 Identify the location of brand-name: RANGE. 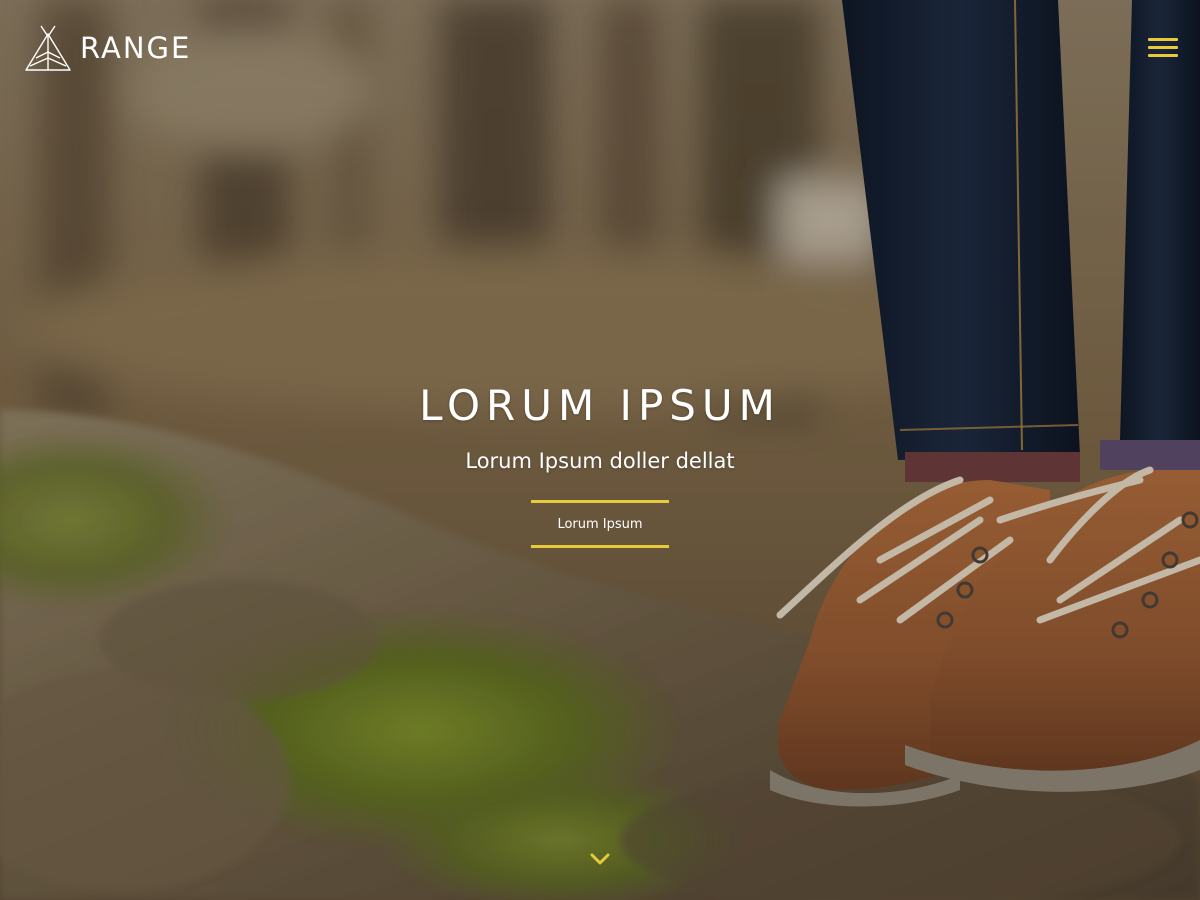
(136, 48).